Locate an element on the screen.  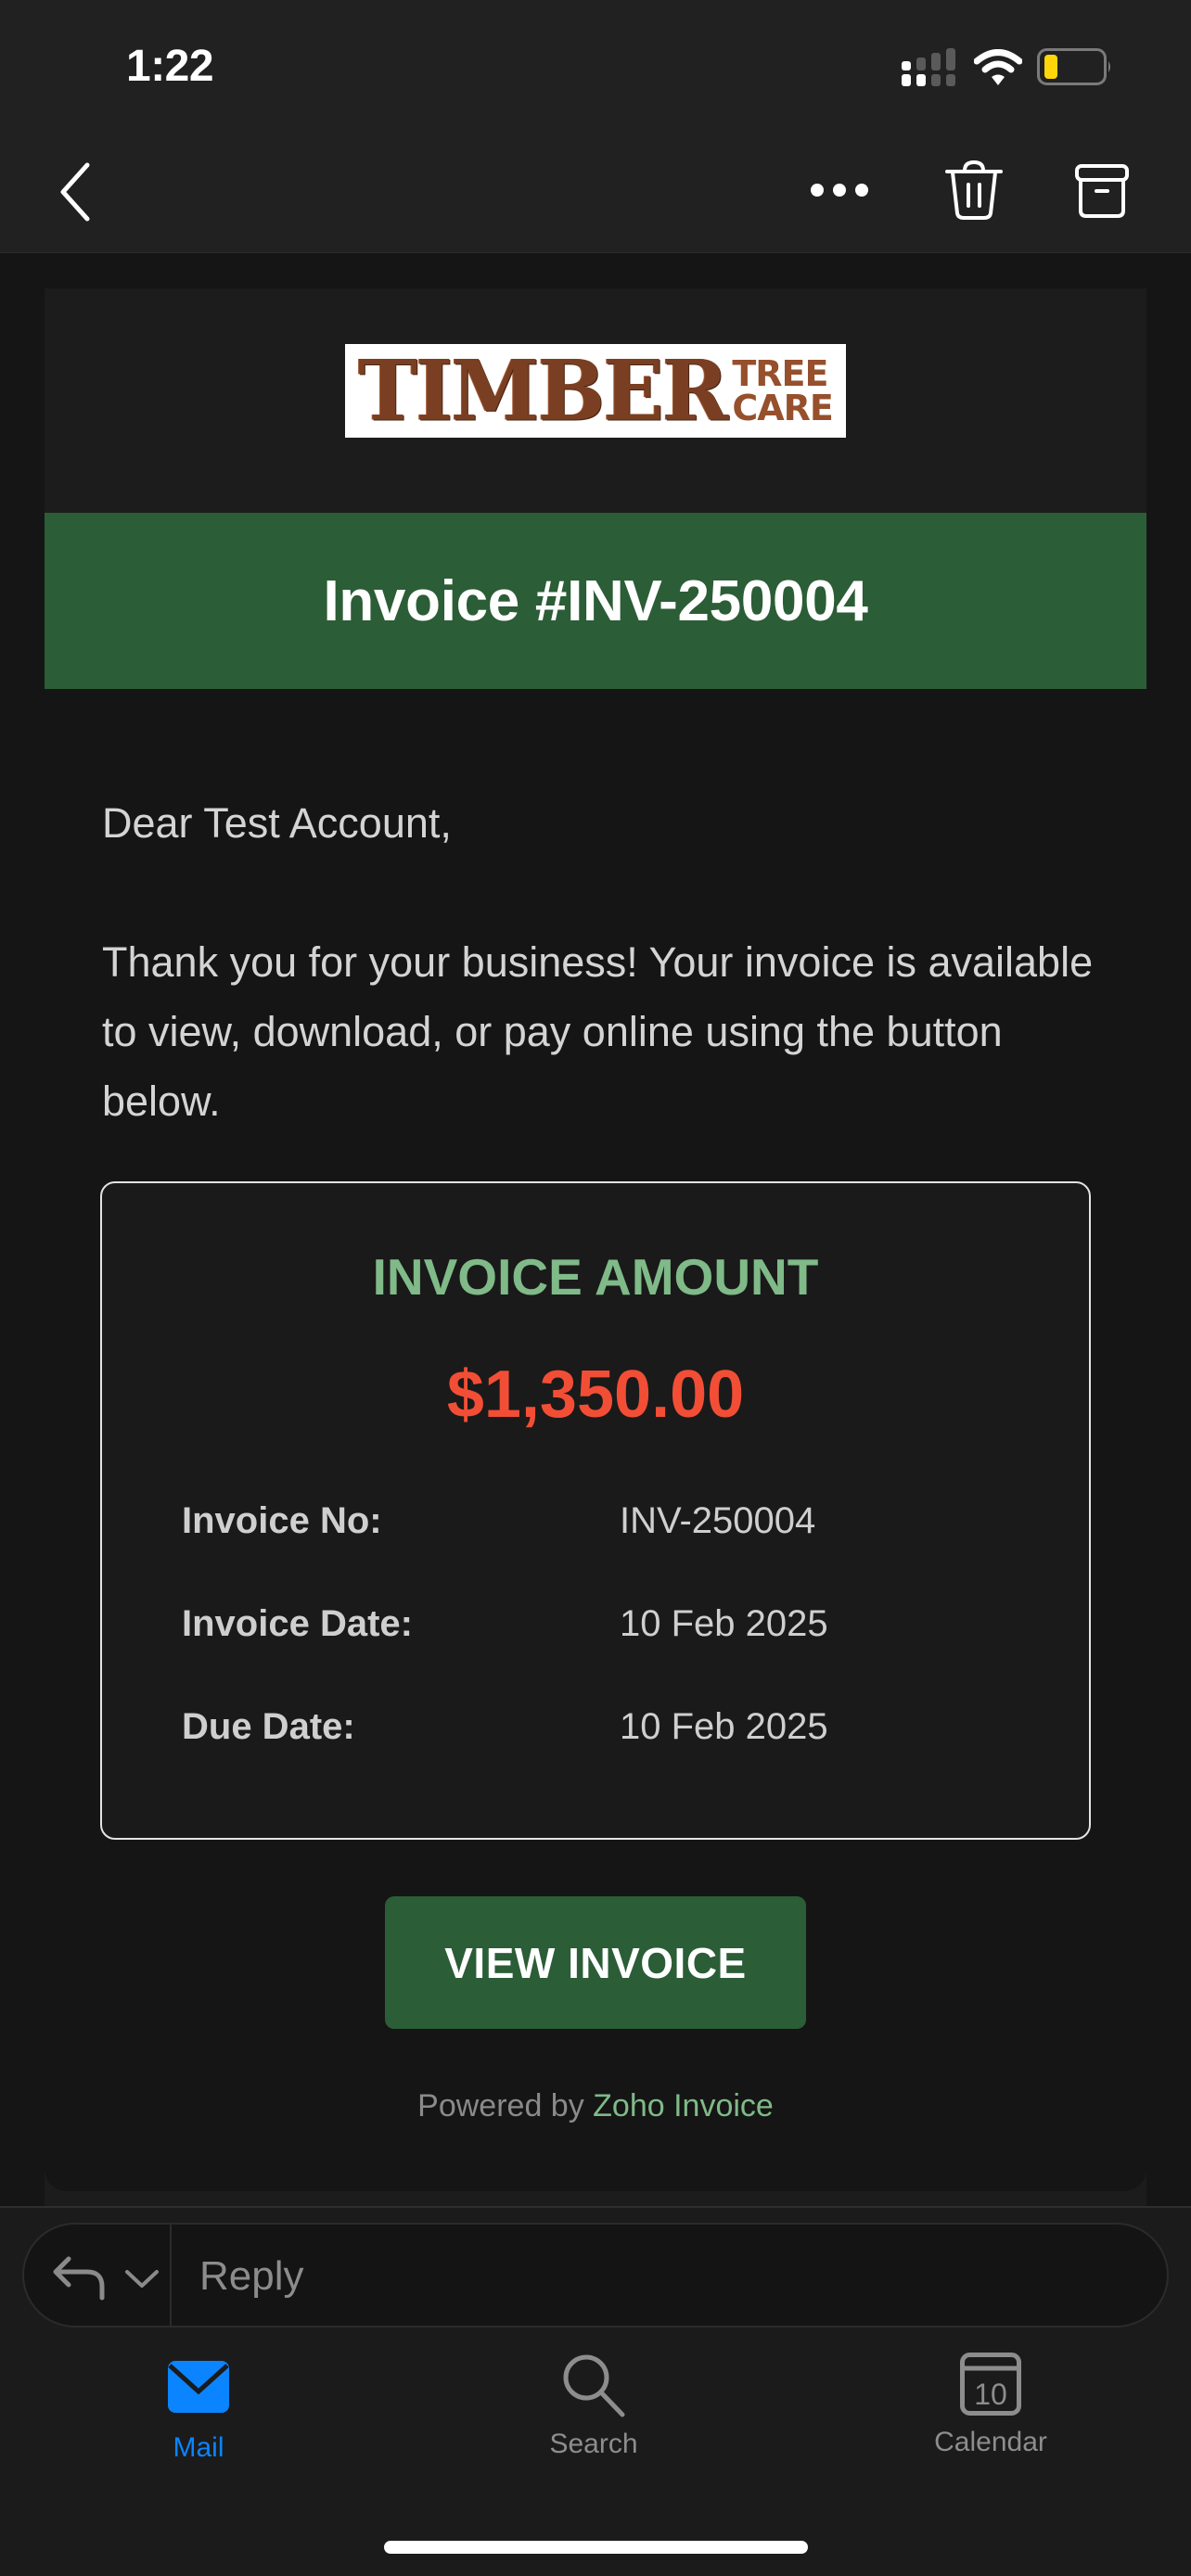
invoice-number-label: Invoice No: is located at coordinates (282, 1520).